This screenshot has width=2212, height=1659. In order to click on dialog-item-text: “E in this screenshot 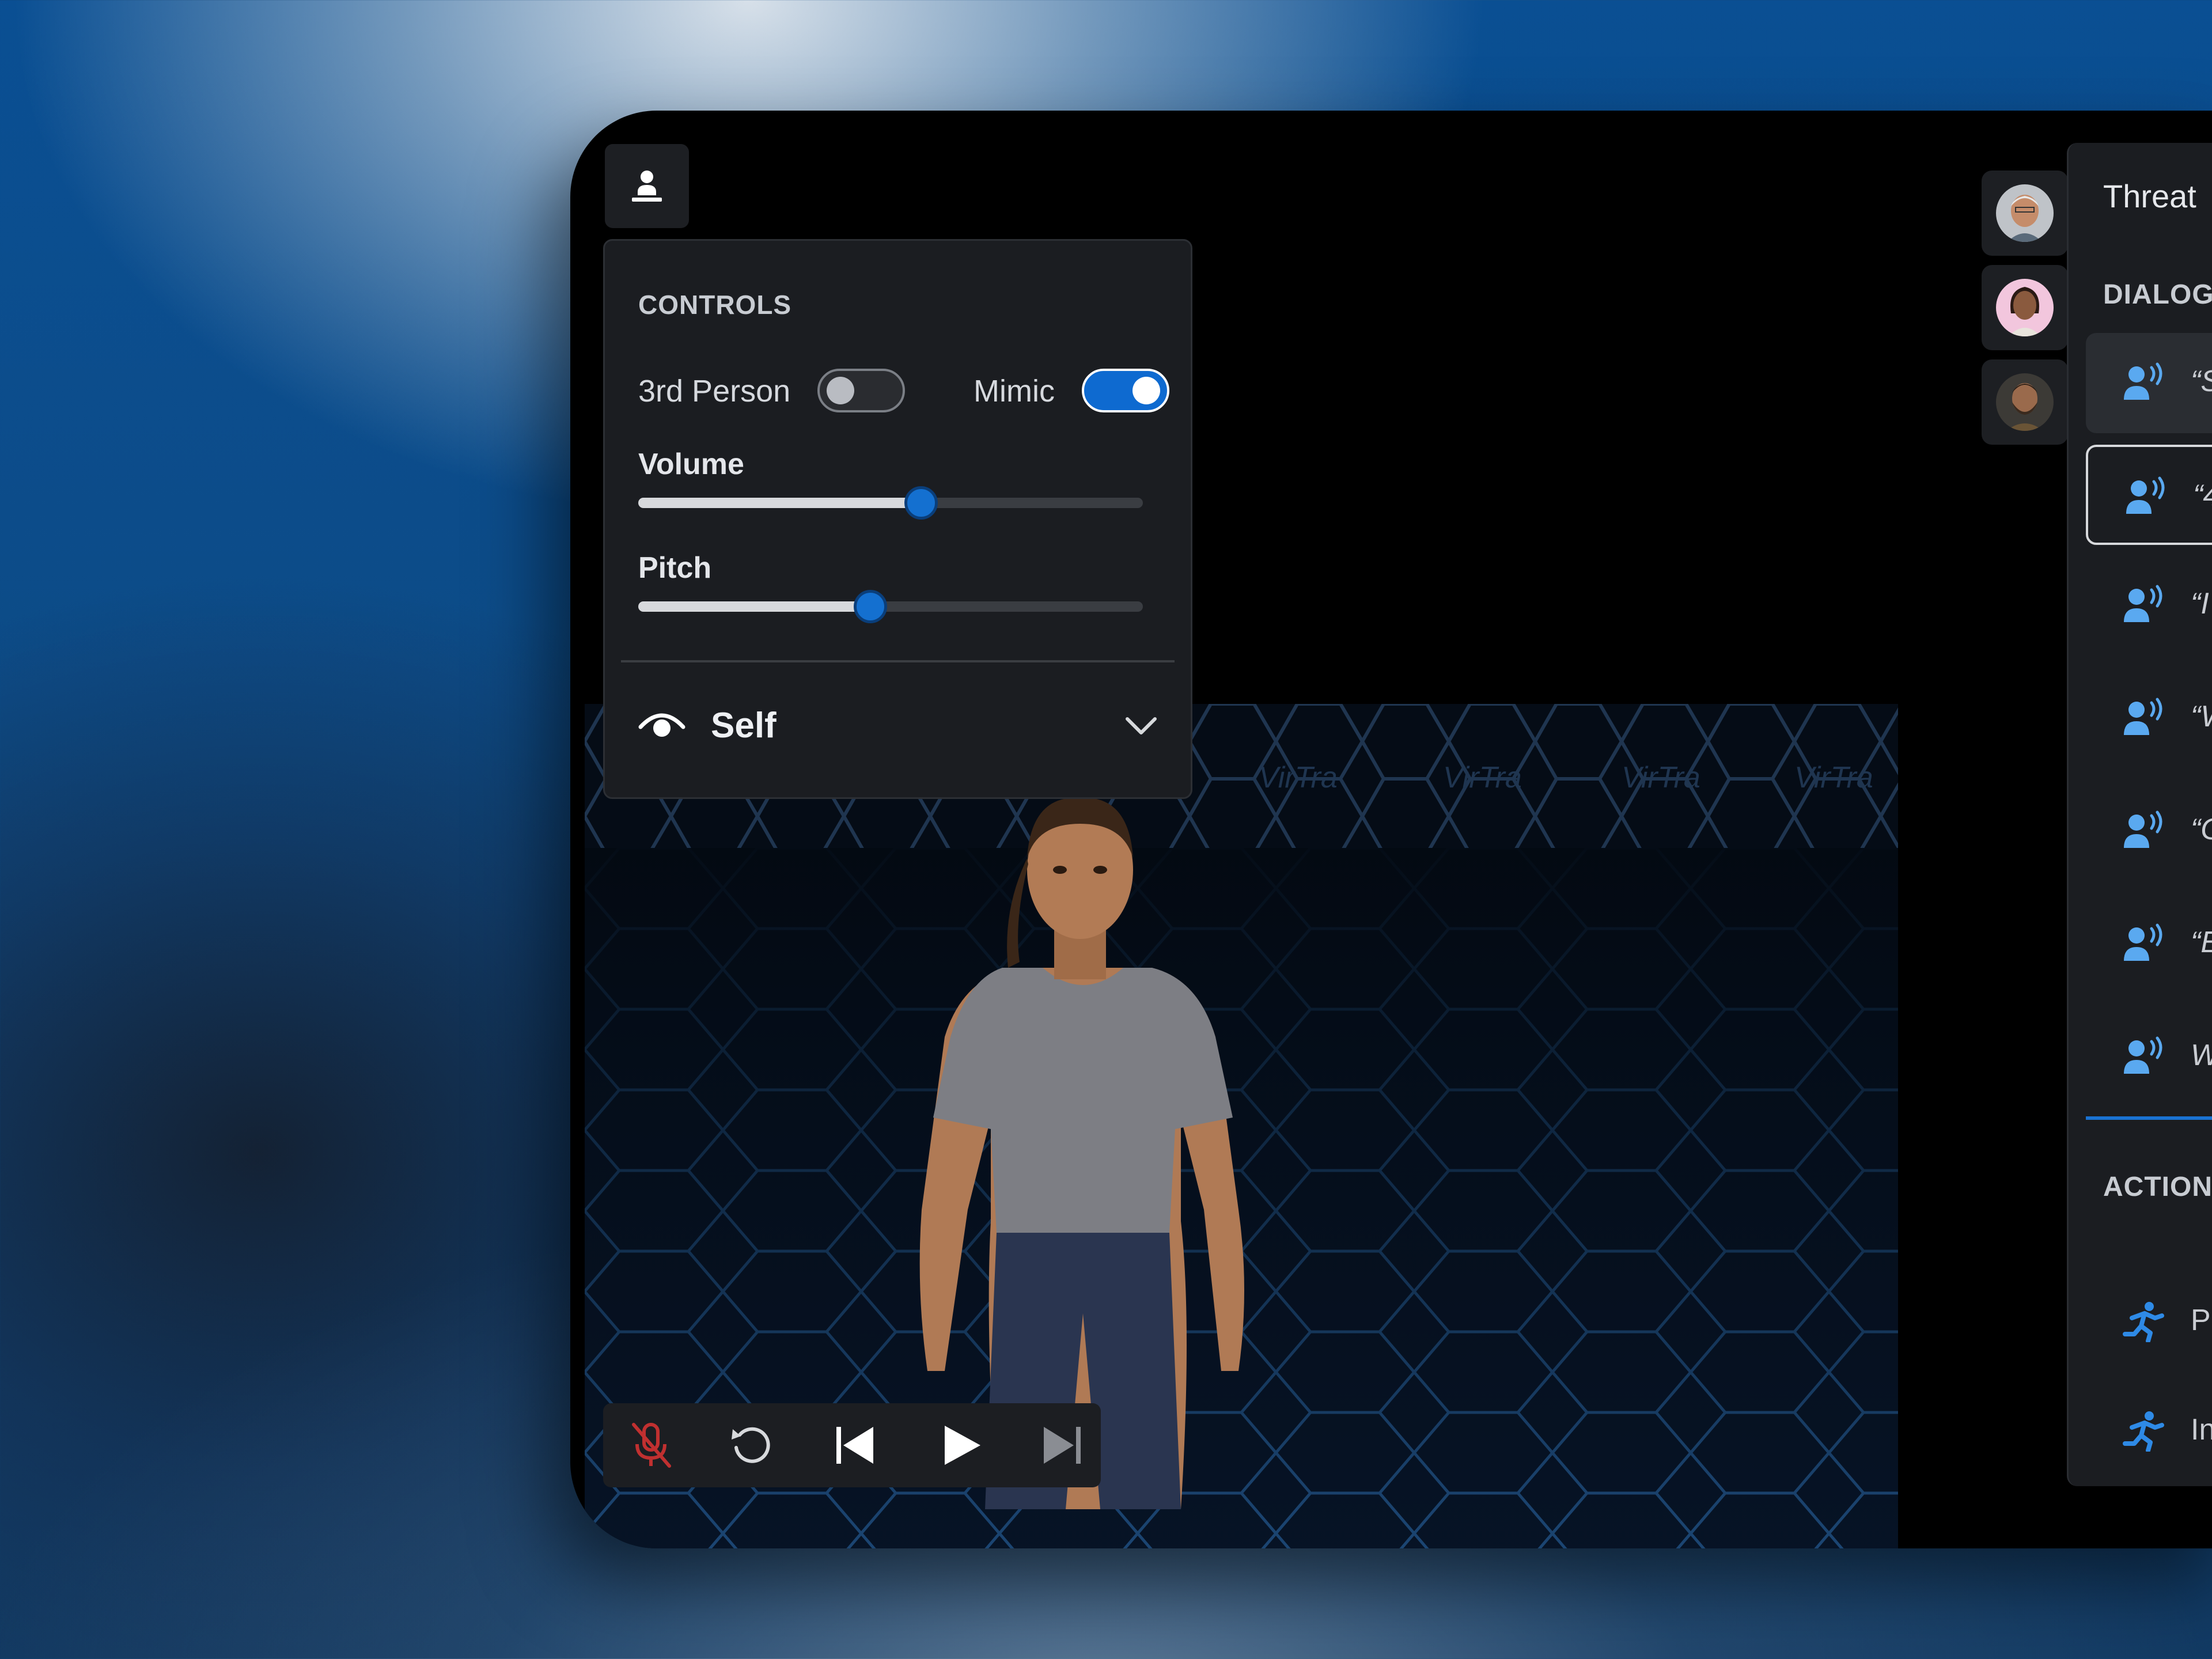, I will do `click(2201, 942)`.